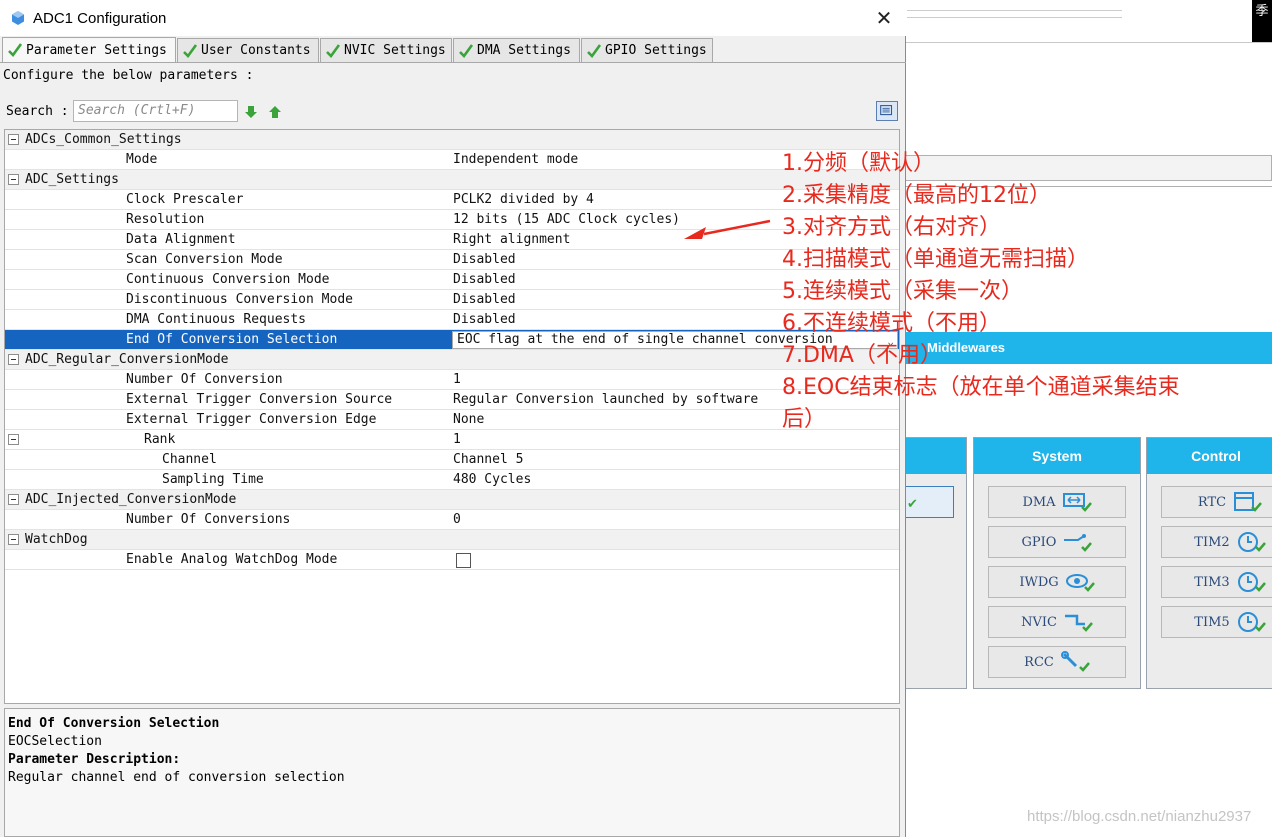 The height and width of the screenshot is (837, 1272). Describe the element at coordinates (452, 460) in the screenshot. I see `param-row-channel: Channel Channel 5` at that location.